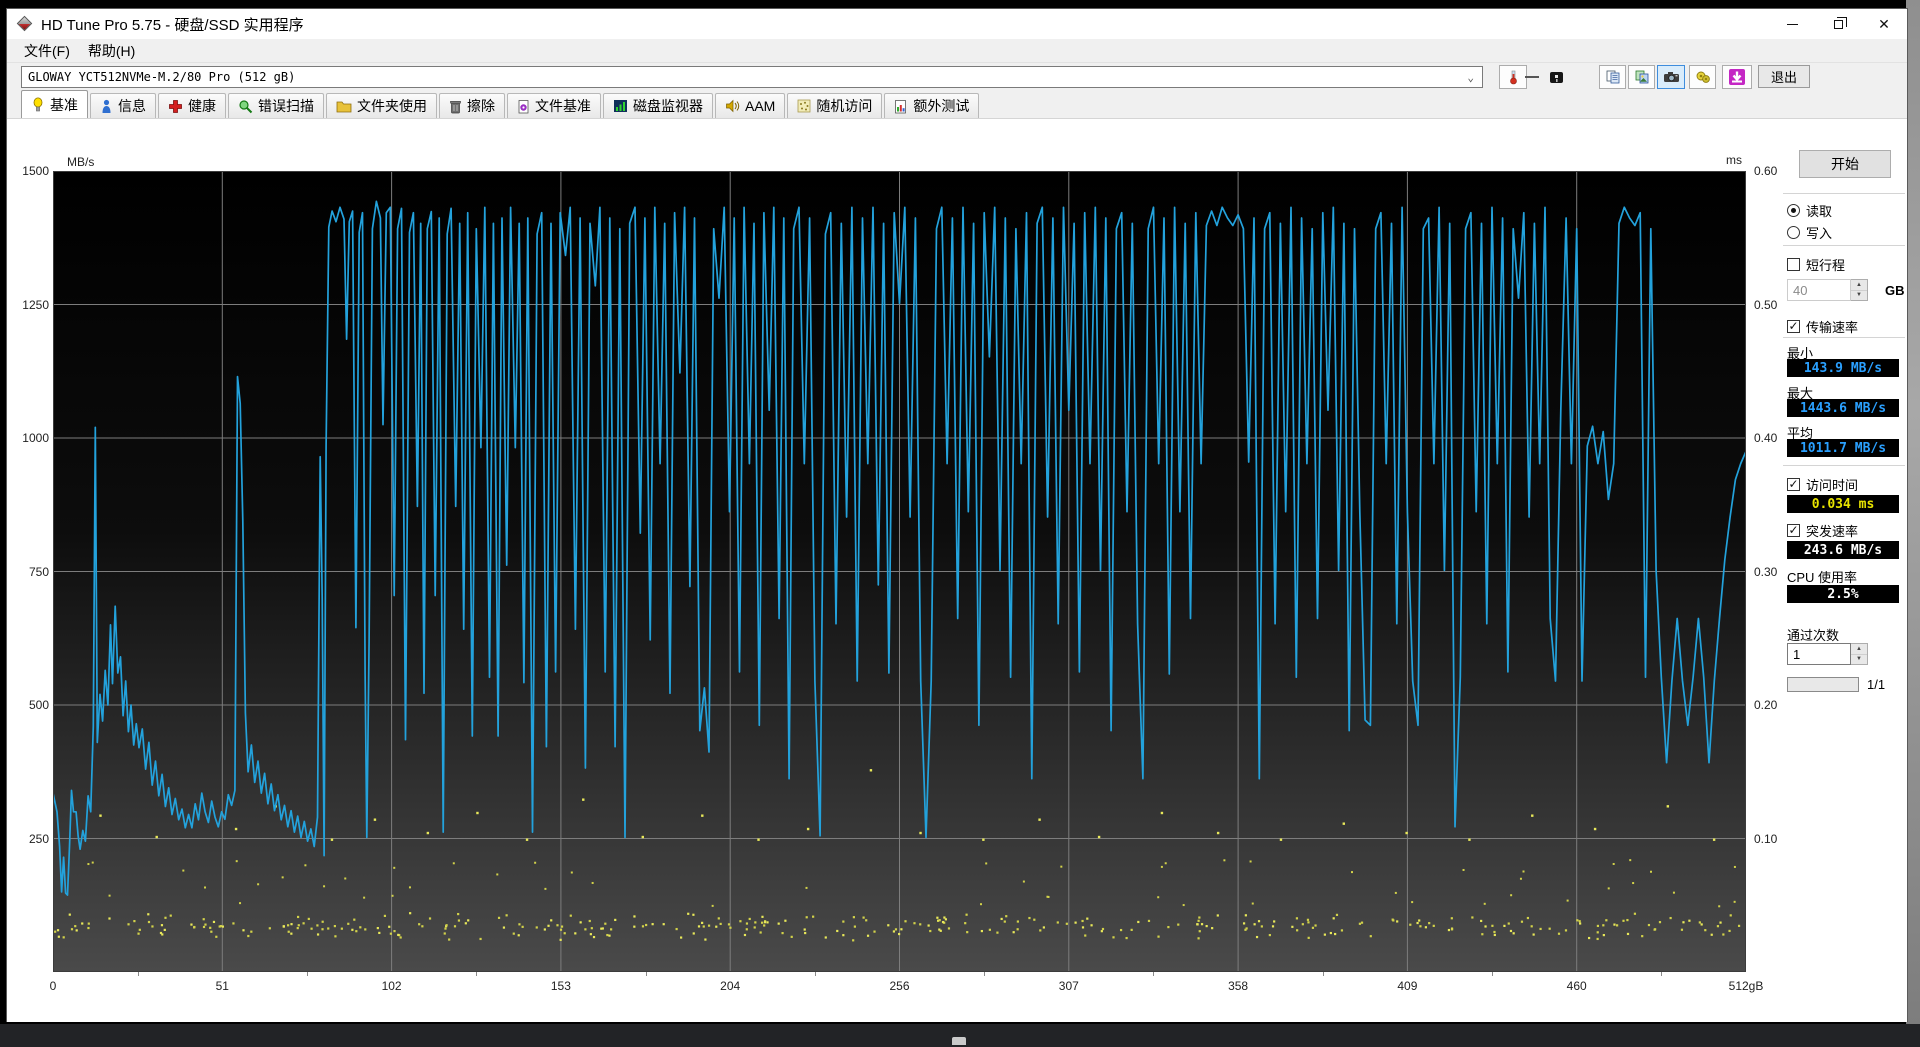  I want to click on copy-text-button, so click(1612, 77).